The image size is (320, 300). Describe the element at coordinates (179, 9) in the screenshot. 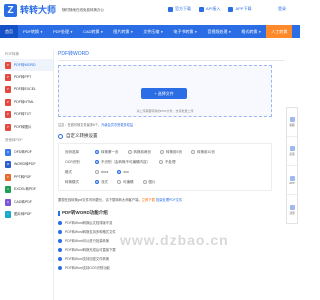

I see `download-link: 官方下载` at that location.